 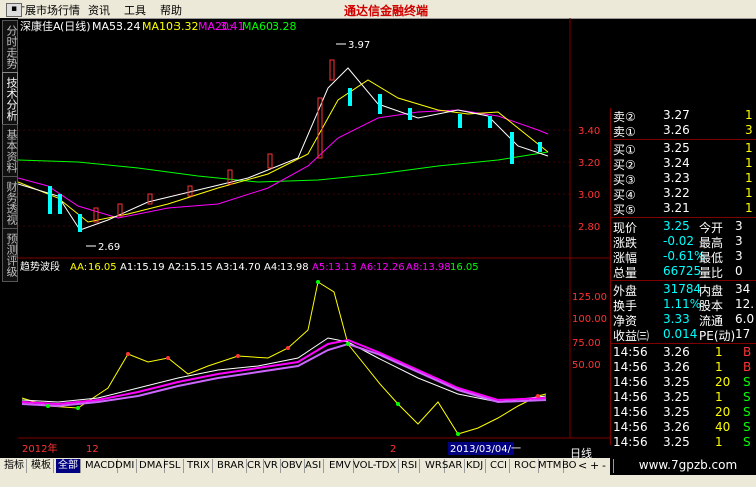 What do you see at coordinates (314, 466) in the screenshot?
I see `indicator-tab-asi: ASI` at bounding box center [314, 466].